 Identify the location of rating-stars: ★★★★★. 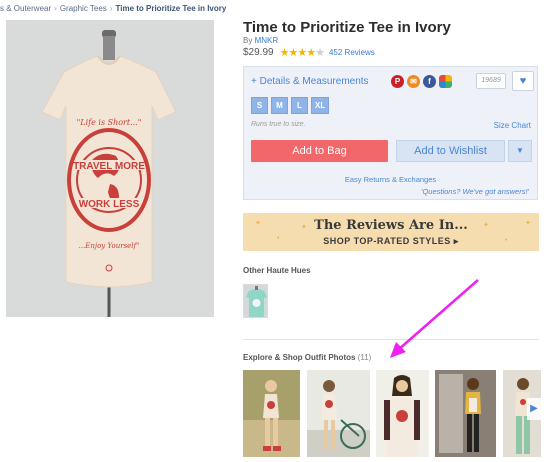
(302, 52).